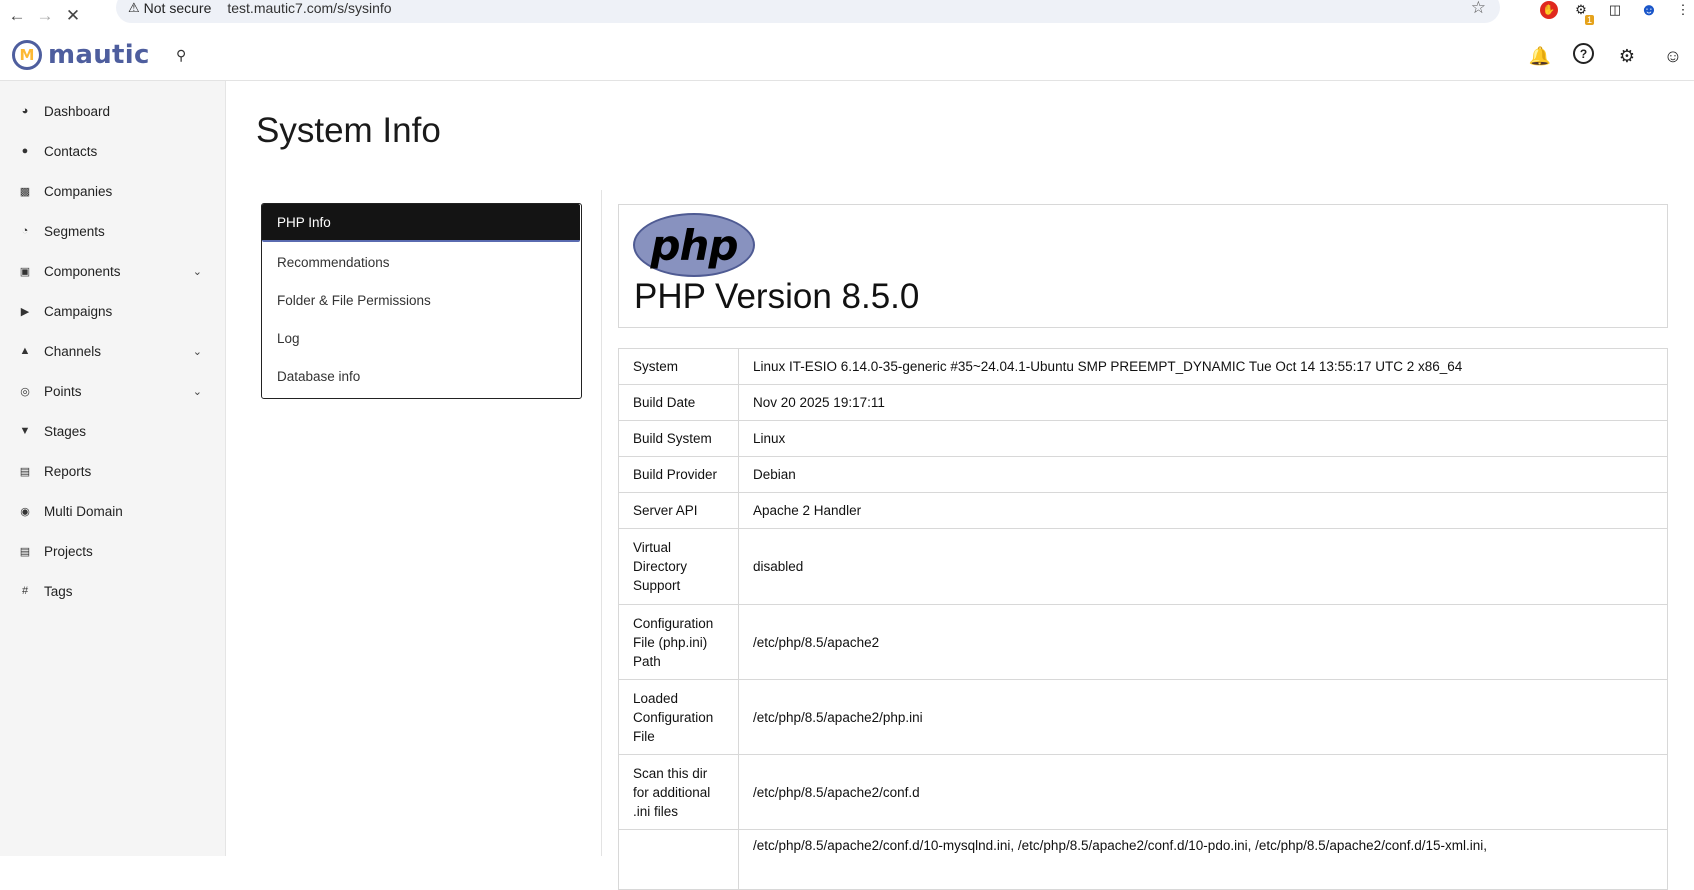  I want to click on tab-php-info: PHP Info, so click(421, 223).